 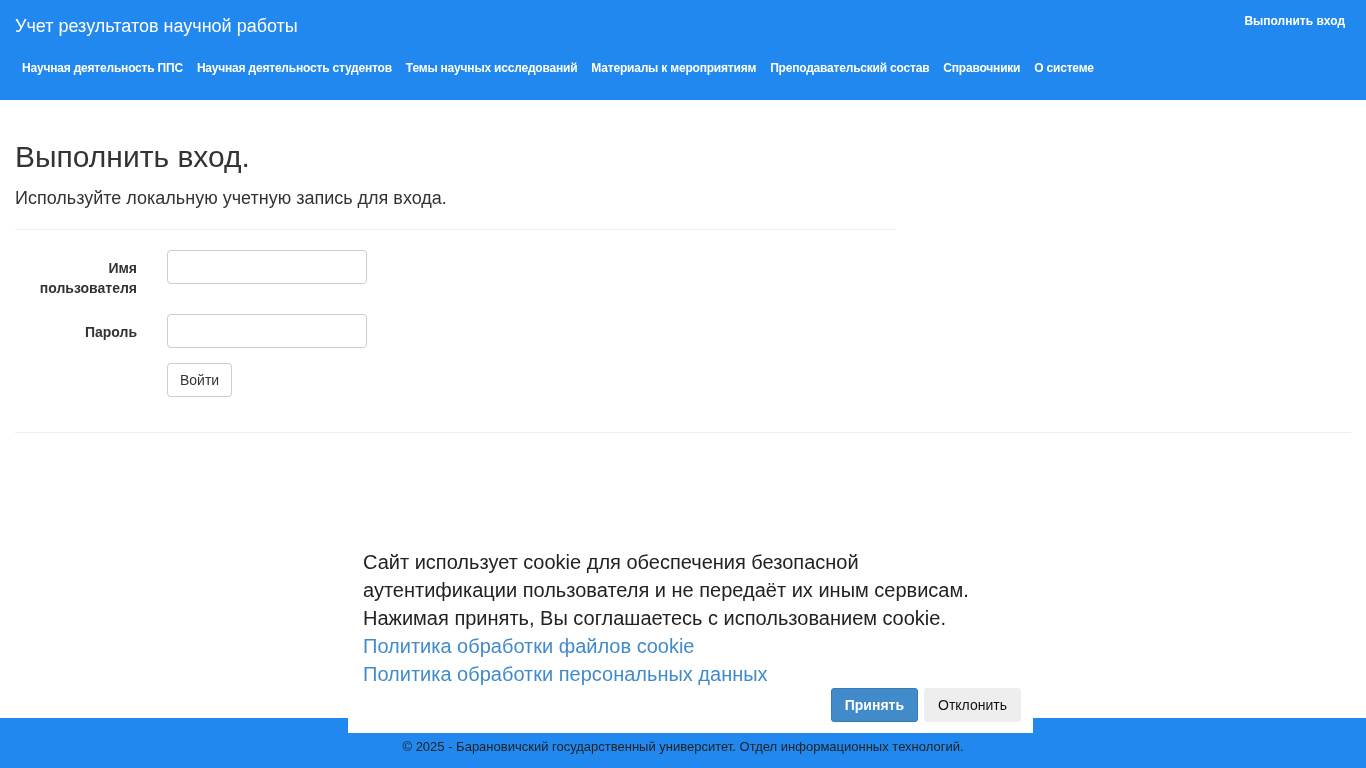 I want to click on nav-link: Материалы к мероприятиям, so click(x=674, y=68).